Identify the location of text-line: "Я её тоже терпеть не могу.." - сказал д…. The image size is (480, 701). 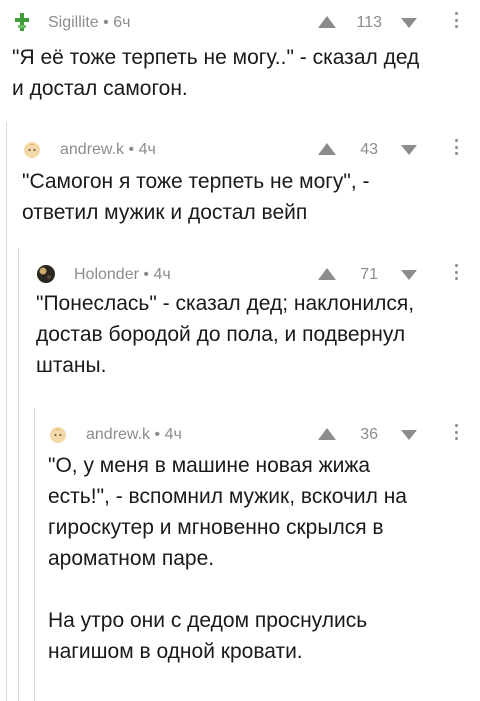
(216, 57).